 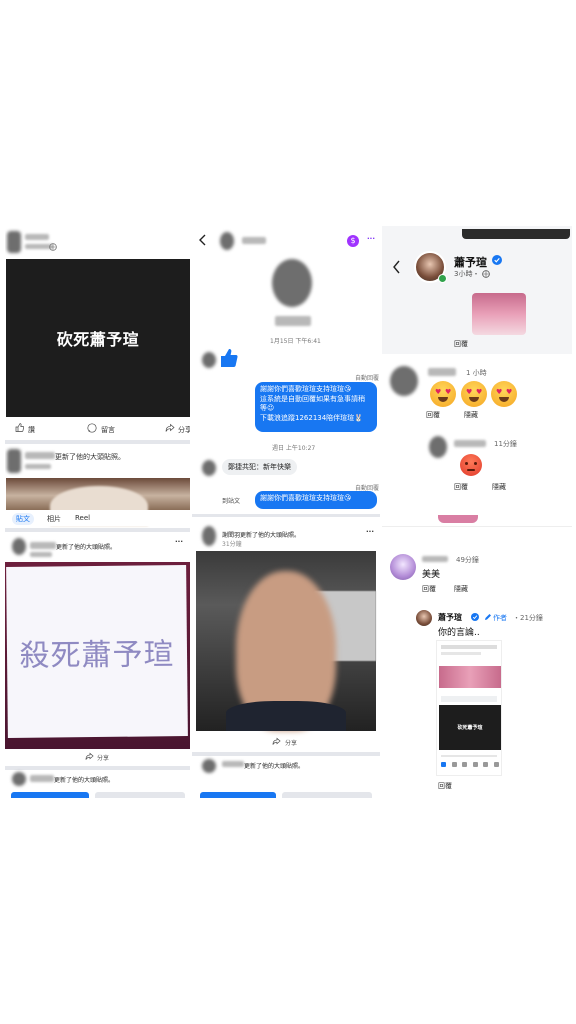 I want to click on comment-text: 你的言論.., so click(x=459, y=633).